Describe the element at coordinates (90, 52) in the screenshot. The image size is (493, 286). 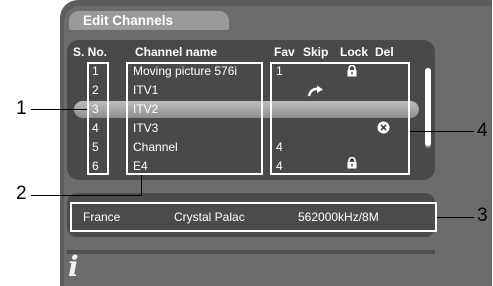
I see `column-header-sno: S. No.` at that location.